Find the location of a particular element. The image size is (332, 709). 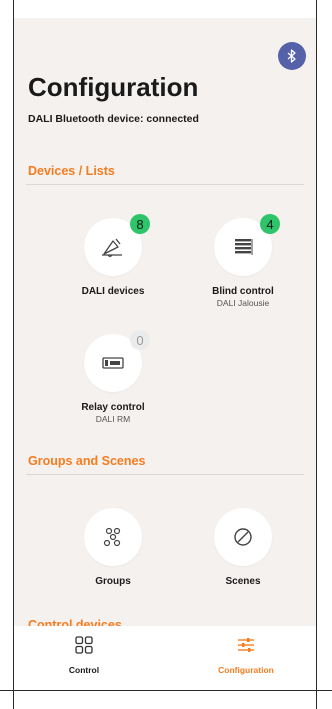

relay-control-circle: 0 is located at coordinates (117, 361).